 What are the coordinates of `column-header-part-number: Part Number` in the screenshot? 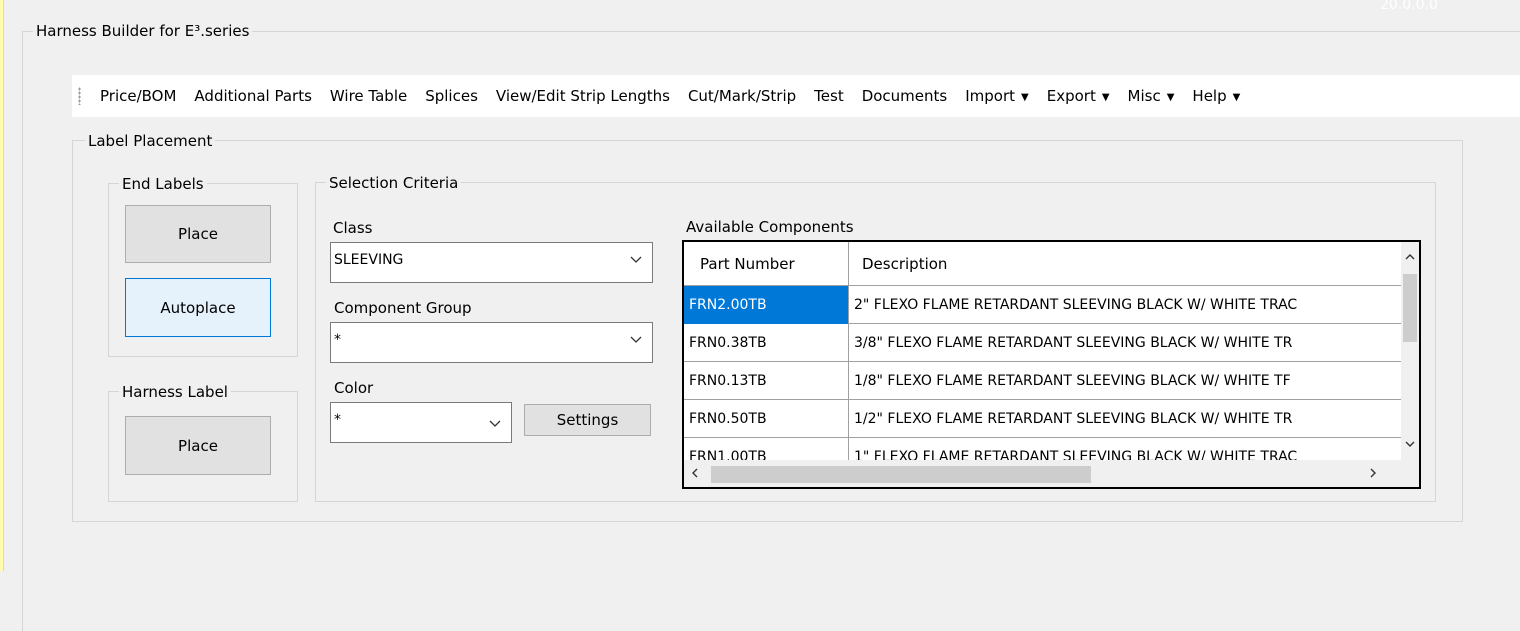 It's located at (766, 264).